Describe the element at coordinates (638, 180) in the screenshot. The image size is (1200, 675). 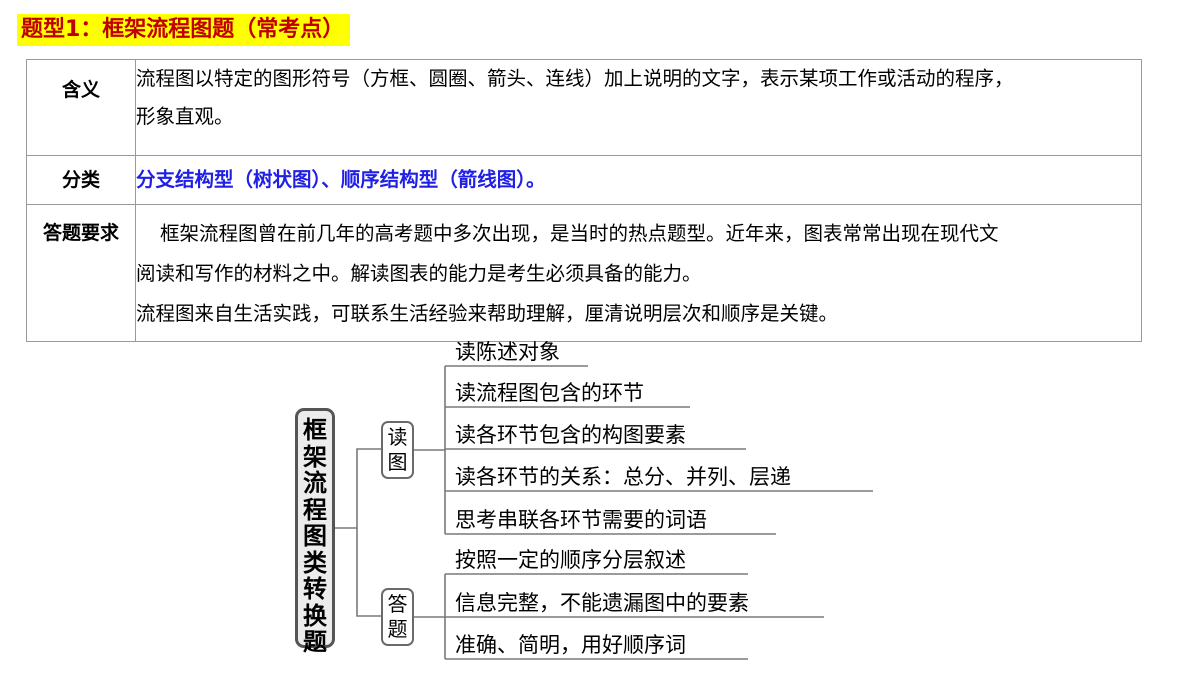
I see `row-content-category: 分支结构型（树状图）、顺序结构型（箭线图）。` at that location.